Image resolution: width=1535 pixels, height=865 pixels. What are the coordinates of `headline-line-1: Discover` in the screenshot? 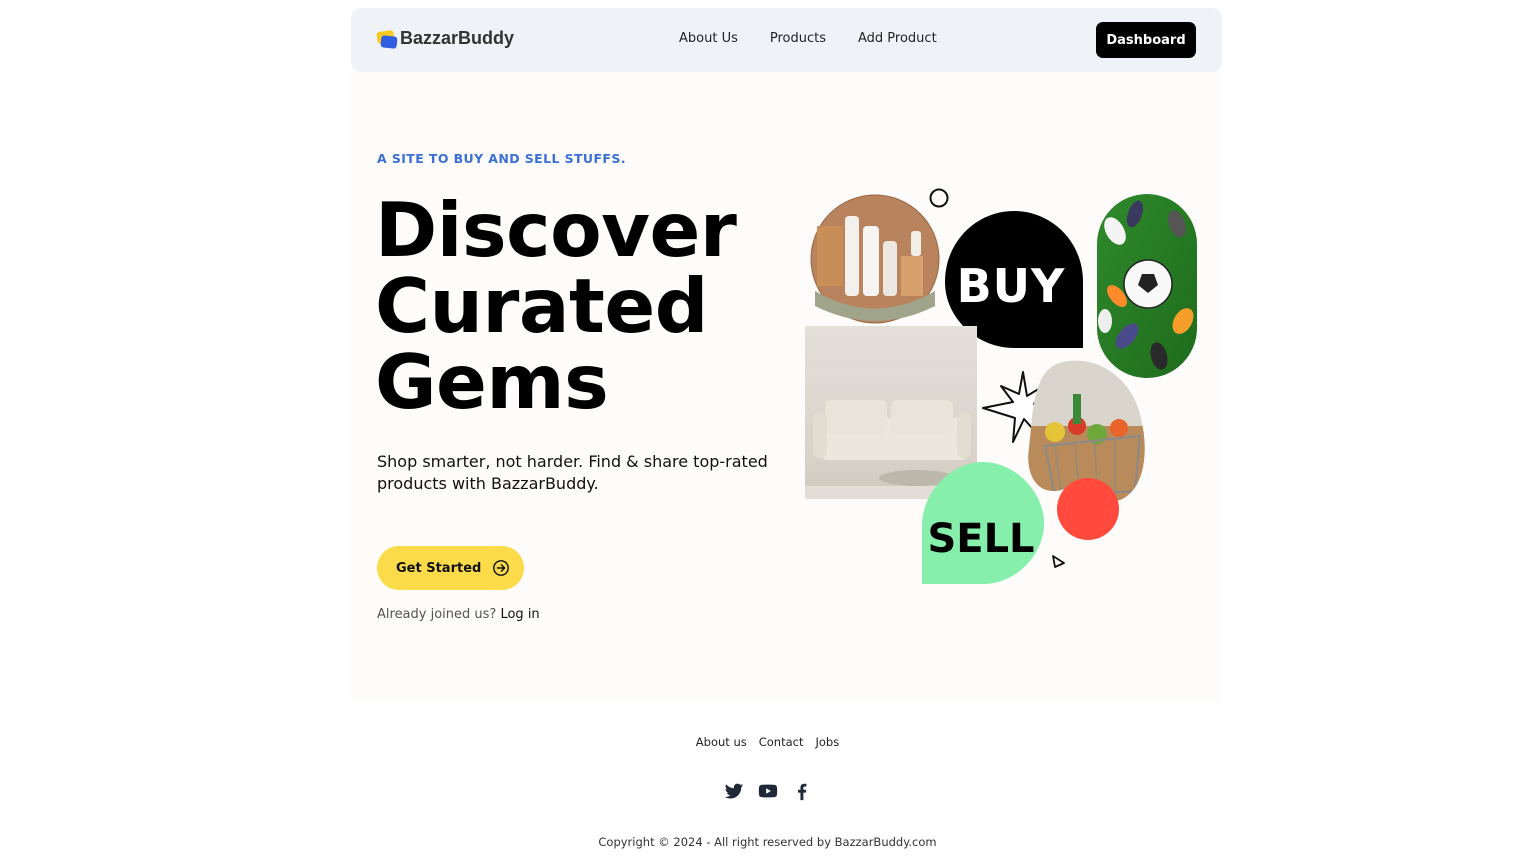 It's located at (556, 230).